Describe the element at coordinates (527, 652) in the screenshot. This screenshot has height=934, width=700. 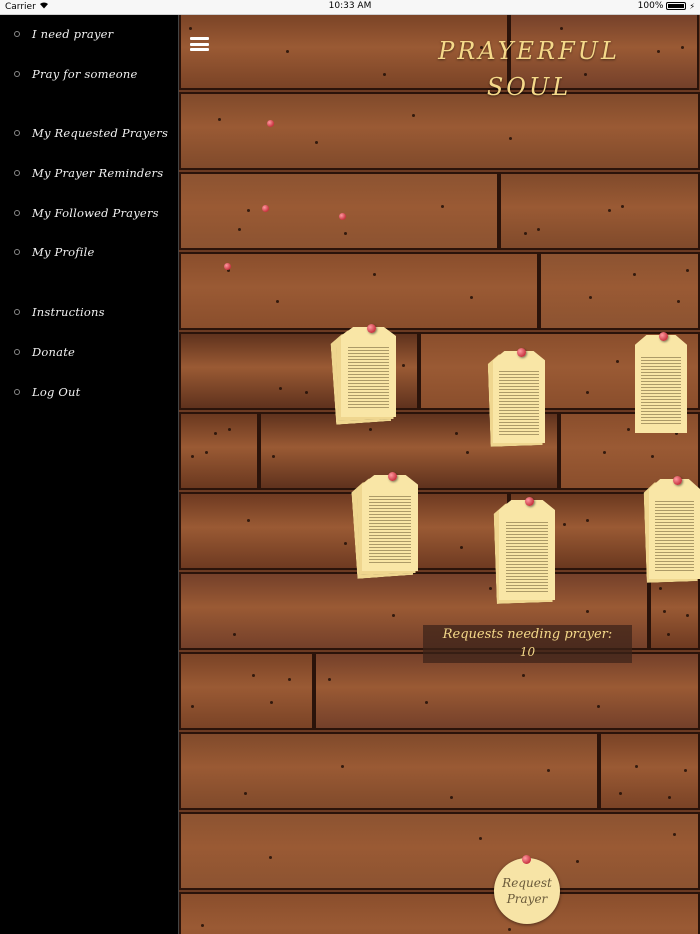
I see `requests-count: 10` at that location.